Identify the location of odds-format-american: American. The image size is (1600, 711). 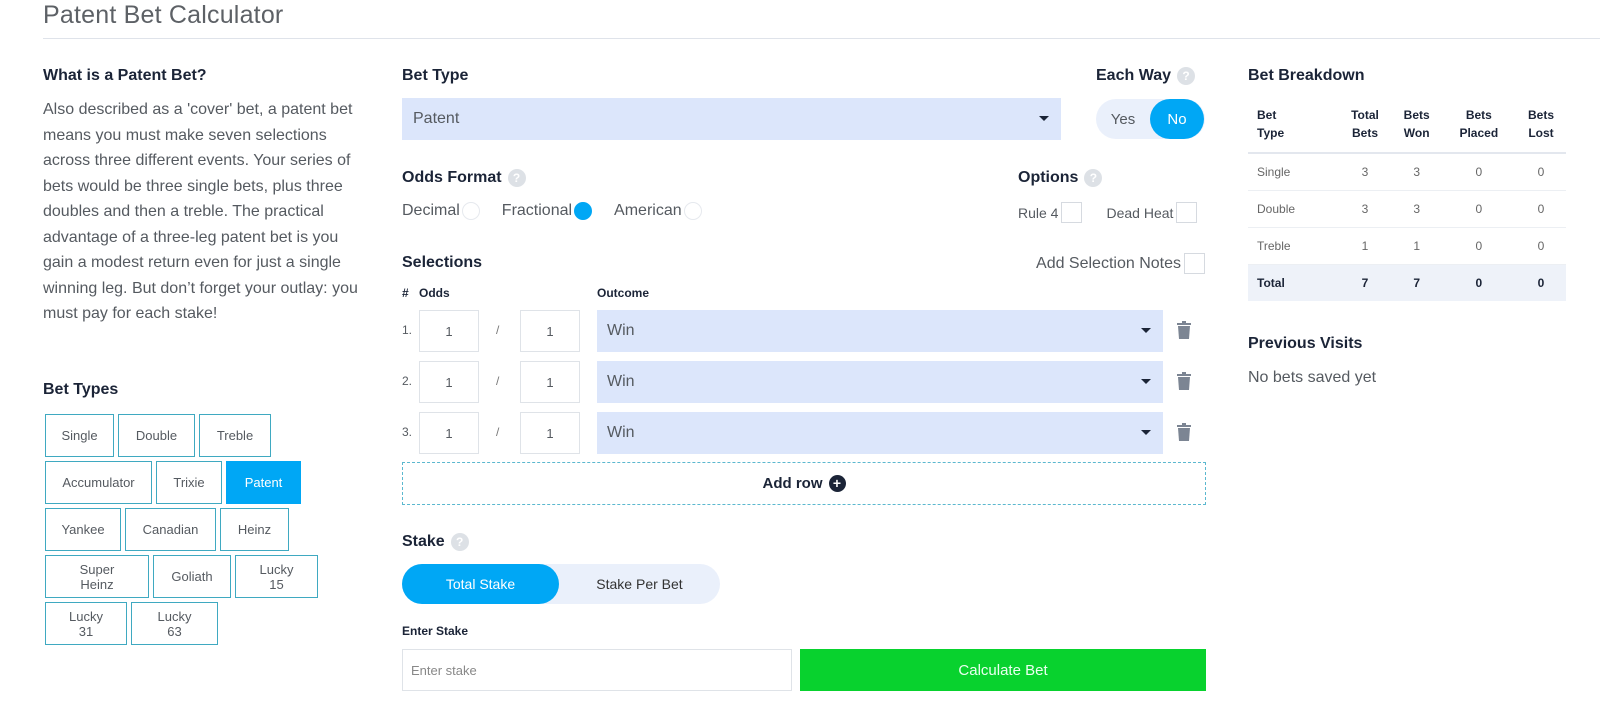
(658, 211).